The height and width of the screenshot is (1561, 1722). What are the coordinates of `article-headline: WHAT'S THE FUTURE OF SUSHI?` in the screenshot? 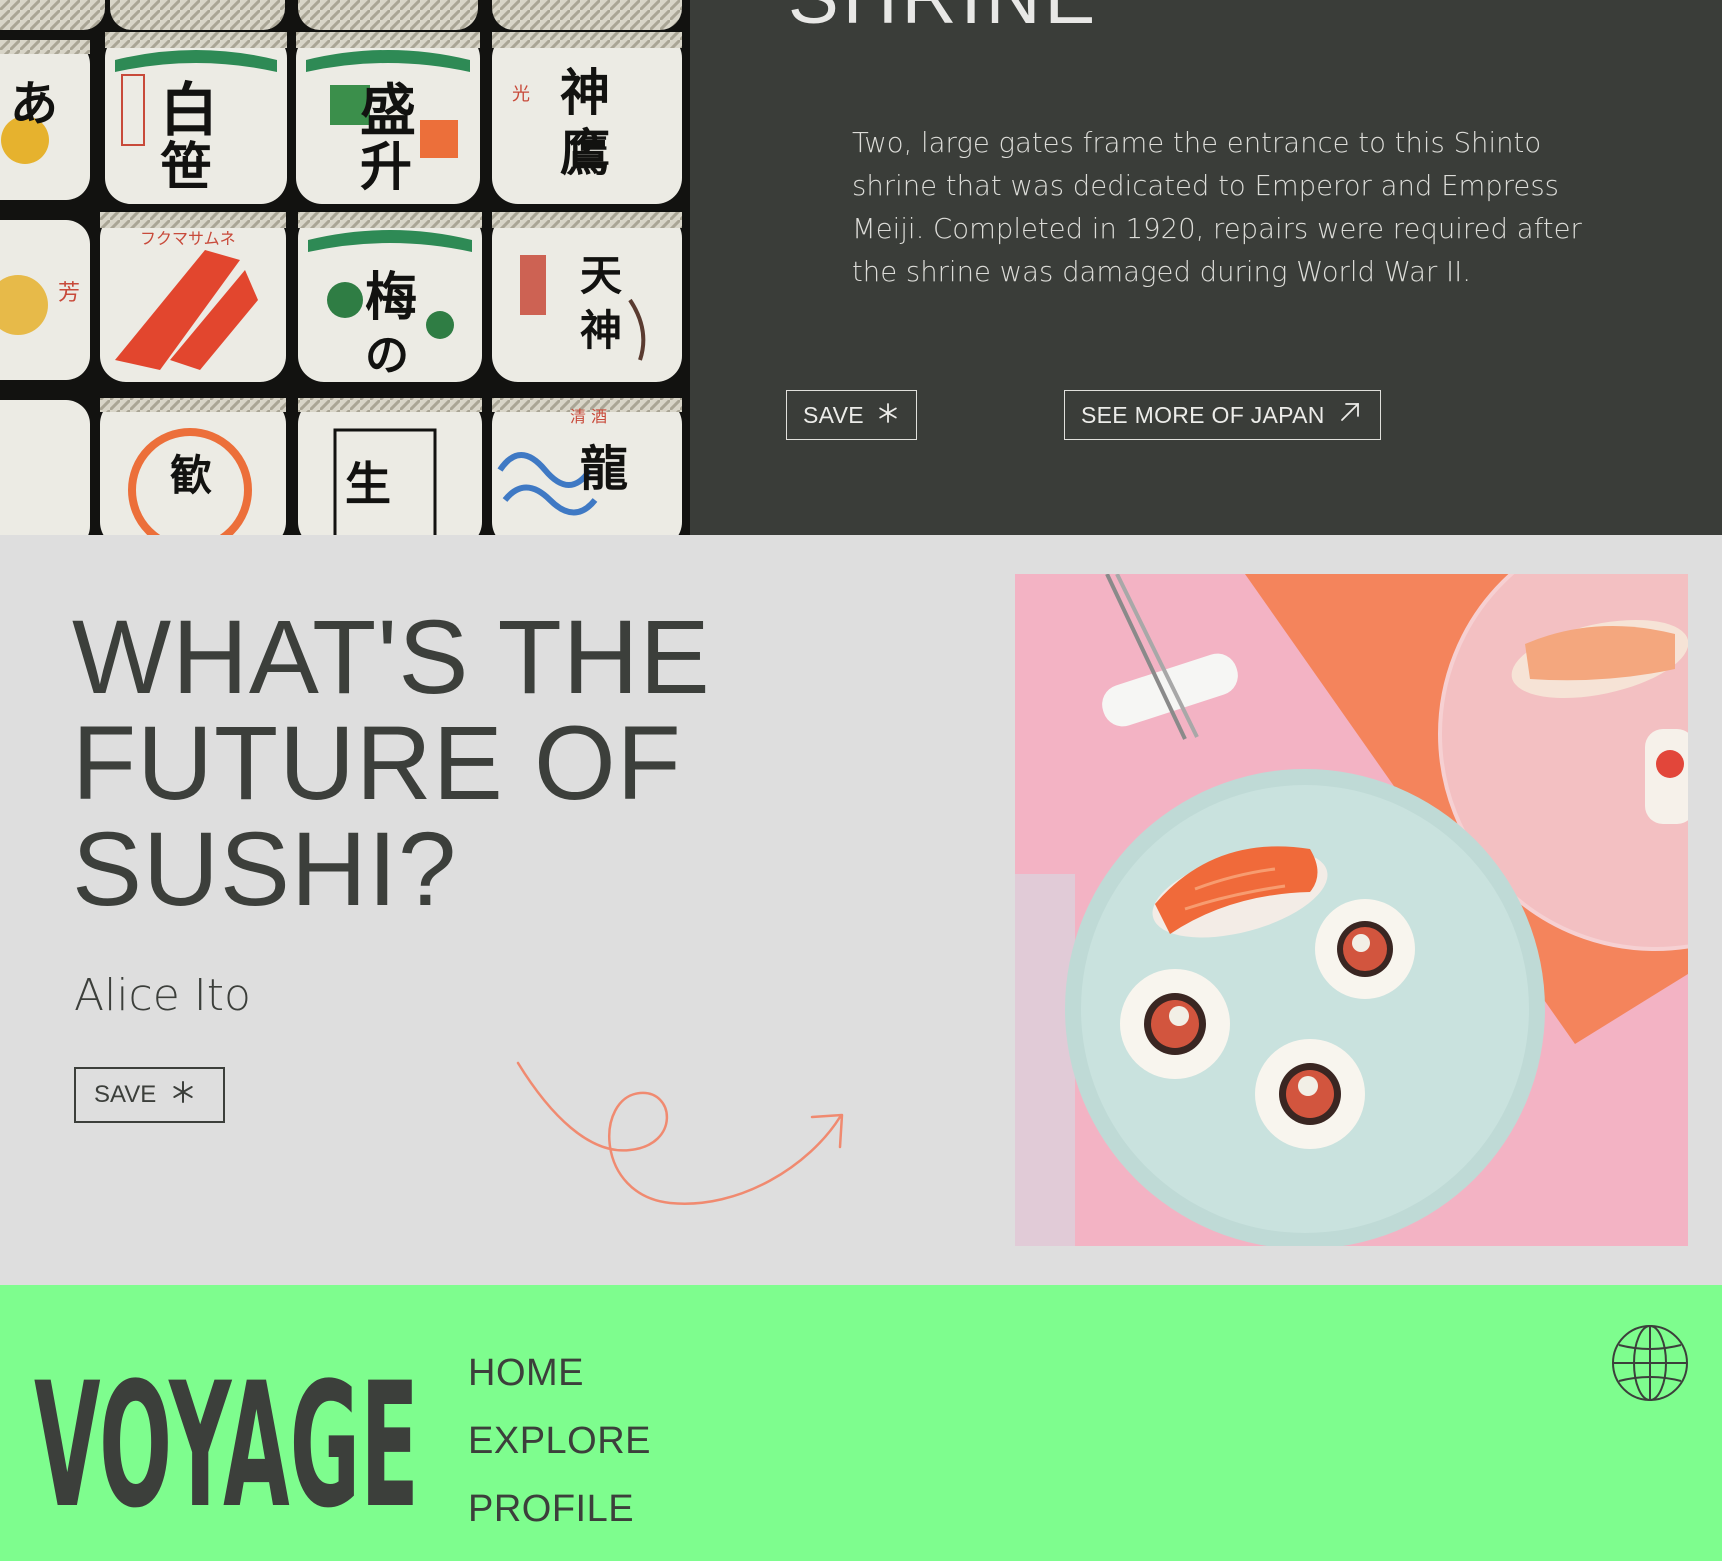 It's located at (472, 764).